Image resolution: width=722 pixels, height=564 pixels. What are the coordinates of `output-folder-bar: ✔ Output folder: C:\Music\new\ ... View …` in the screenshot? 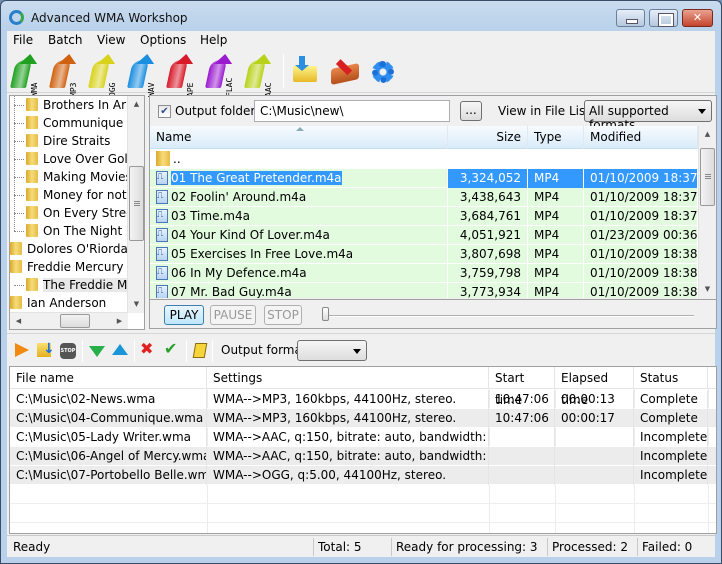 It's located at (433, 114).